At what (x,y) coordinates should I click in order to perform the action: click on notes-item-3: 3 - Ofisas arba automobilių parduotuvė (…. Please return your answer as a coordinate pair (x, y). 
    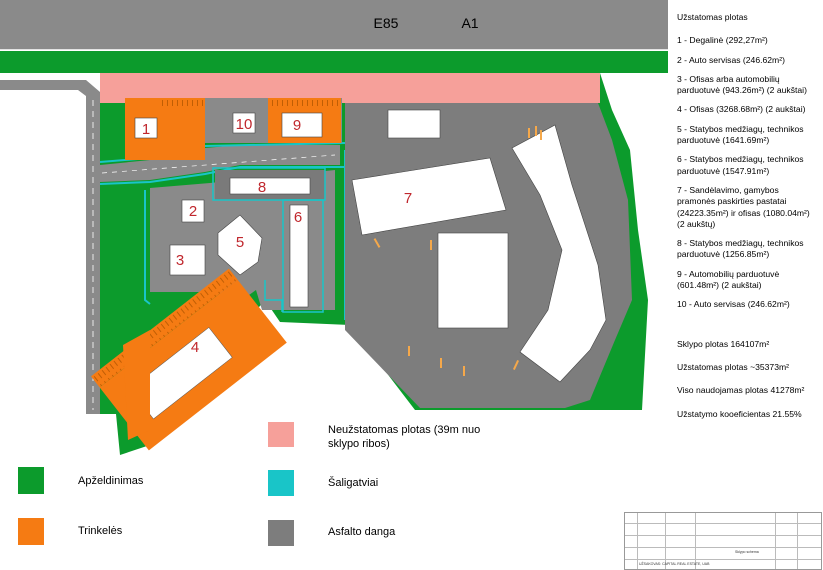
    Looking at the image, I should click on (742, 84).